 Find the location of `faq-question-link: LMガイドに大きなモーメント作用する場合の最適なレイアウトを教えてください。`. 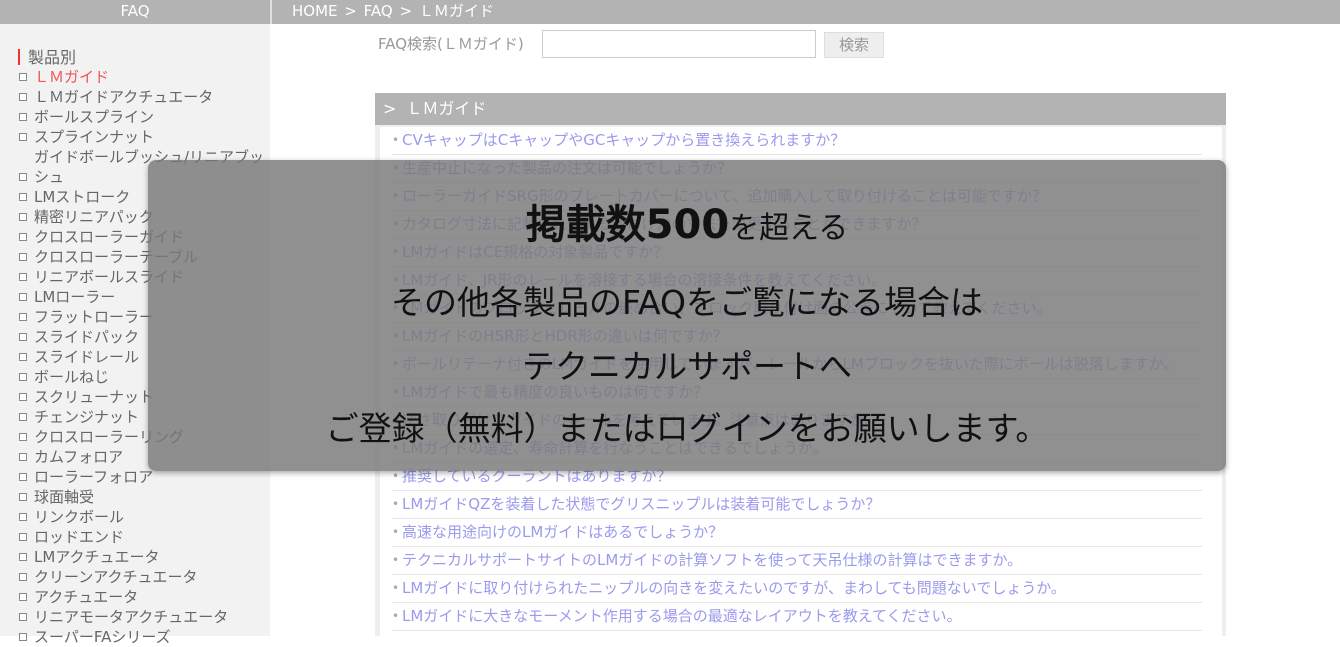

faq-question-link: LMガイドに大きなモーメント作用する場合の最適なレイアウトを教えてください。 is located at coordinates (797, 617).